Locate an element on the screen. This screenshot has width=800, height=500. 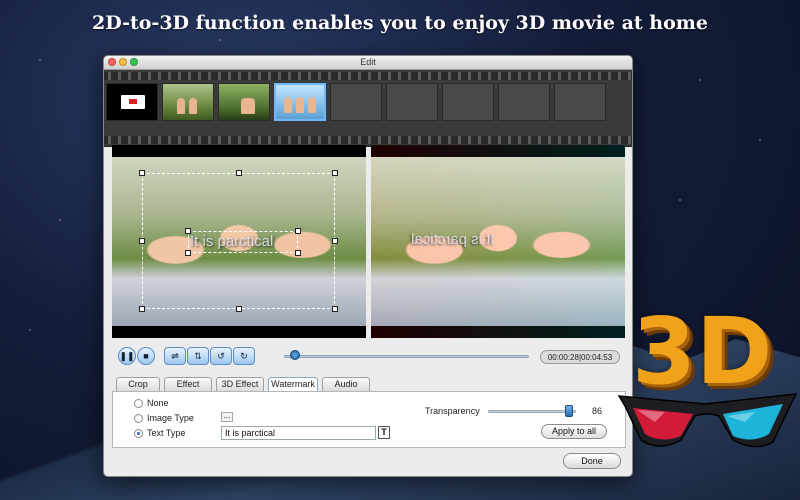
film-perforation-bottom is located at coordinates (368, 140).